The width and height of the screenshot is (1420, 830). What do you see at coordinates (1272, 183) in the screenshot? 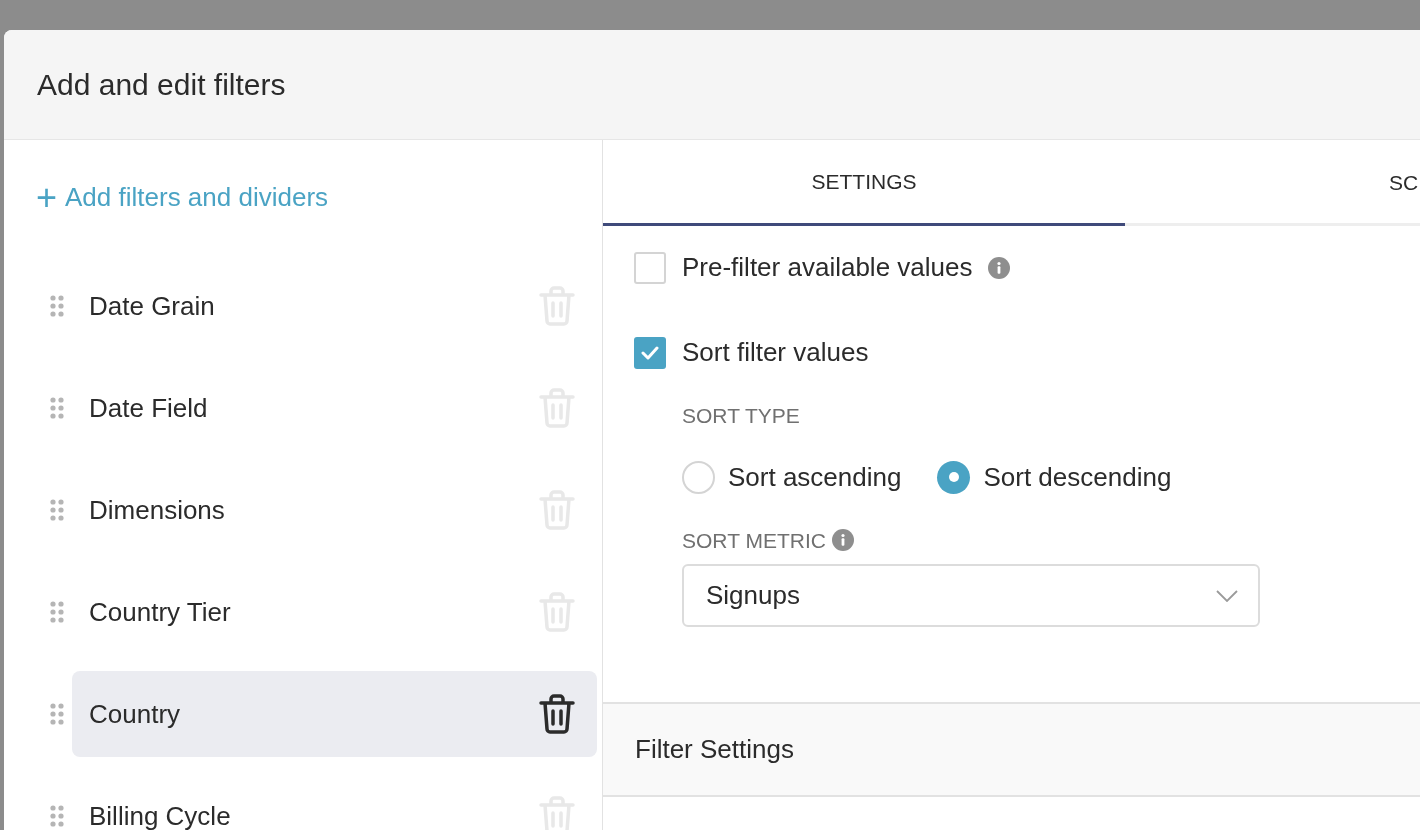
I see `tab: SC` at bounding box center [1272, 183].